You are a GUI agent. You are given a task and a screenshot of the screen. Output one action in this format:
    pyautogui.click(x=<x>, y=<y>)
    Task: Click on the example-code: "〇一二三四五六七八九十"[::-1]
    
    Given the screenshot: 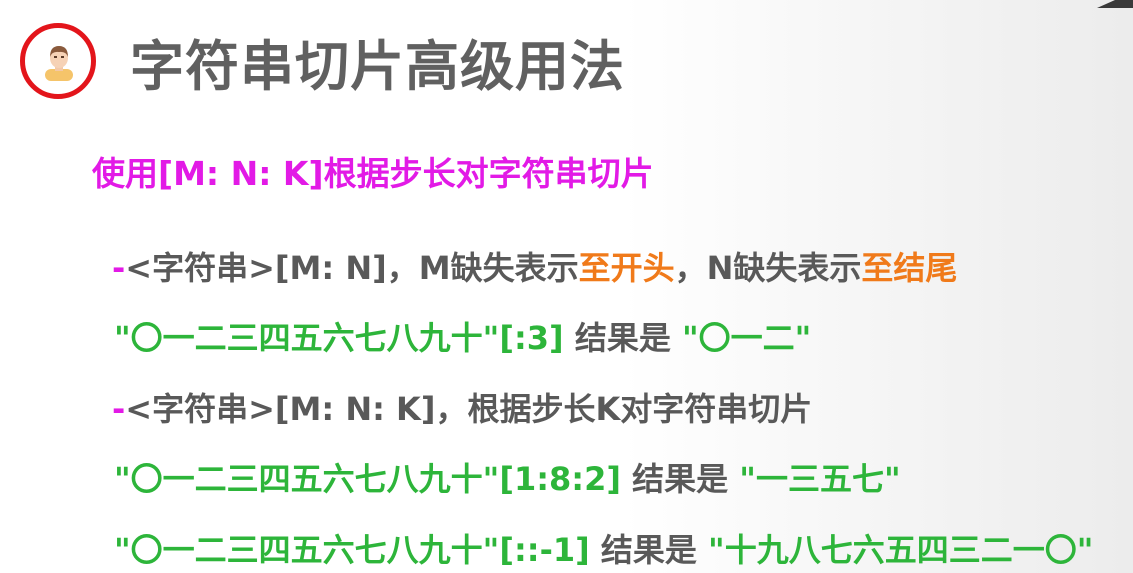 What is the action you would take?
    pyautogui.click(x=352, y=550)
    